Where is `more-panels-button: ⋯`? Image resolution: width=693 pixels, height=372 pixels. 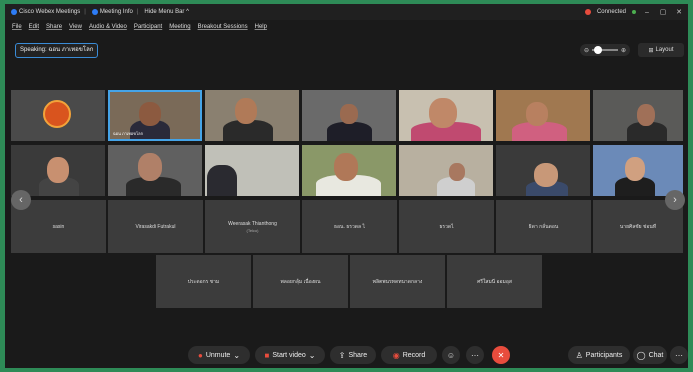
more-panels-button: ⋯ is located at coordinates (679, 355).